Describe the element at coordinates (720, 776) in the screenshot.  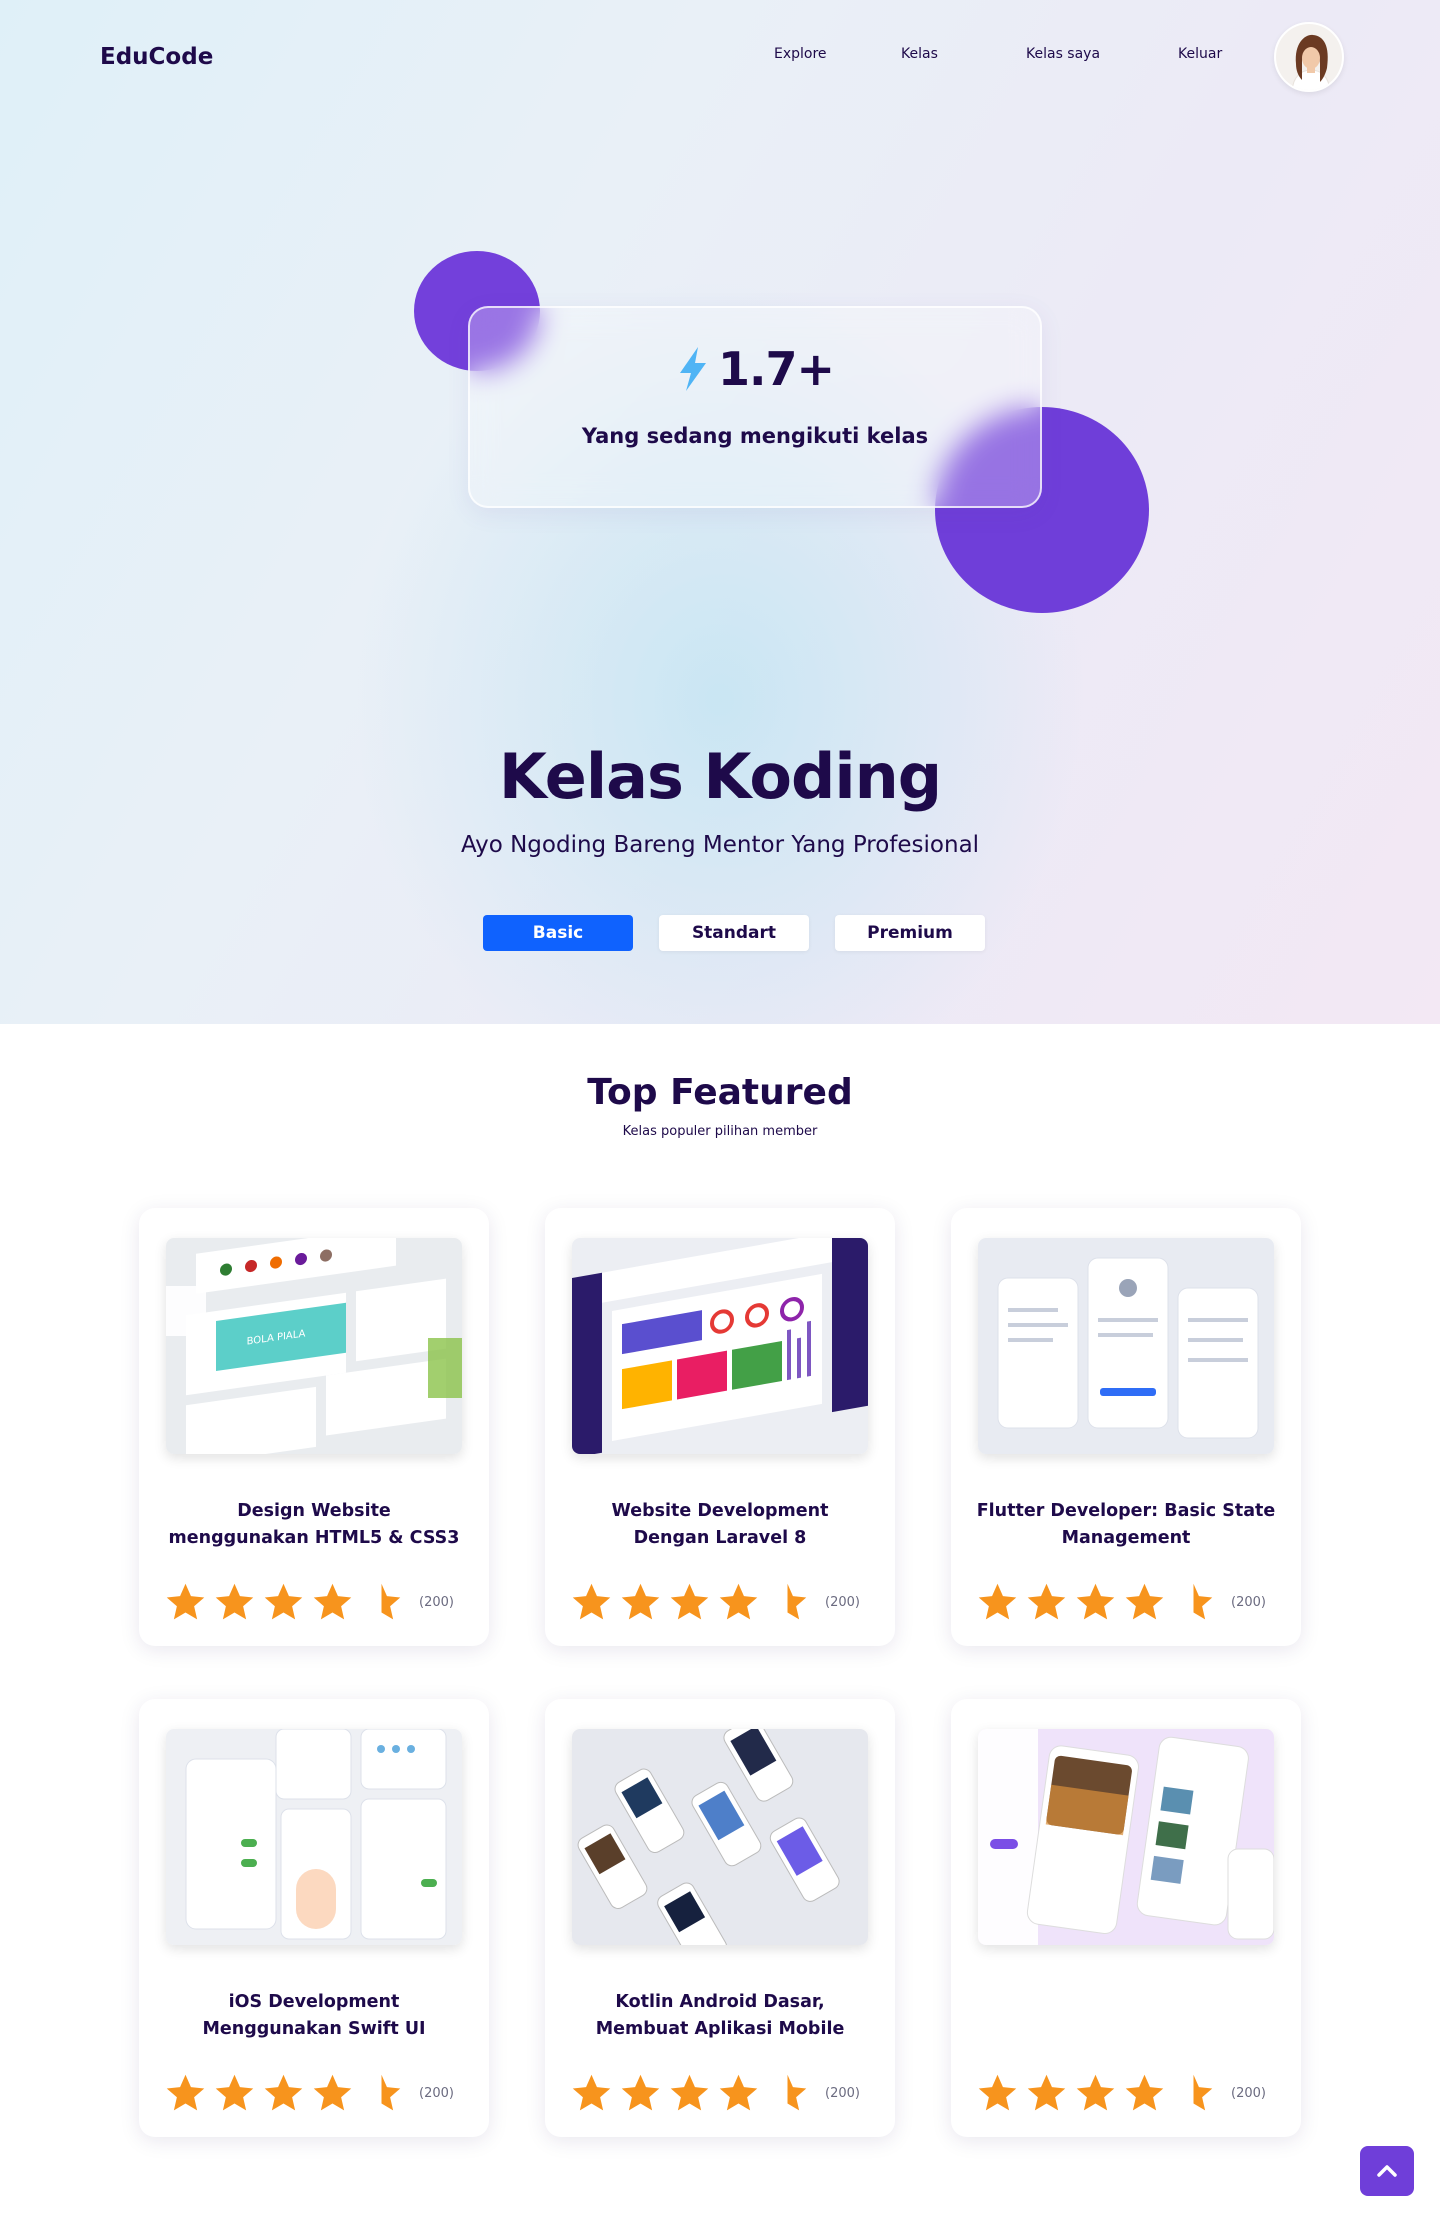
I see `hero-title: Kelas Koding` at that location.